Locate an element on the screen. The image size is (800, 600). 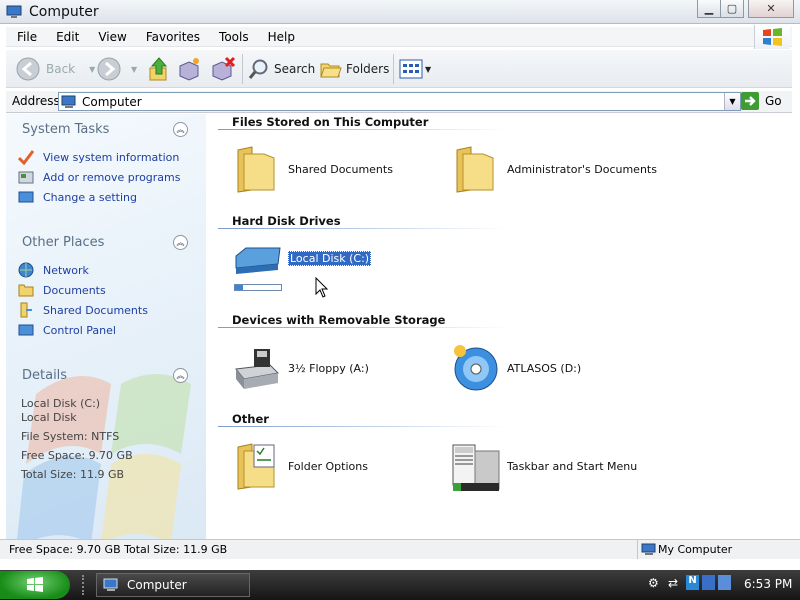
item-folder-options: Folder Options is located at coordinates (300, 466).